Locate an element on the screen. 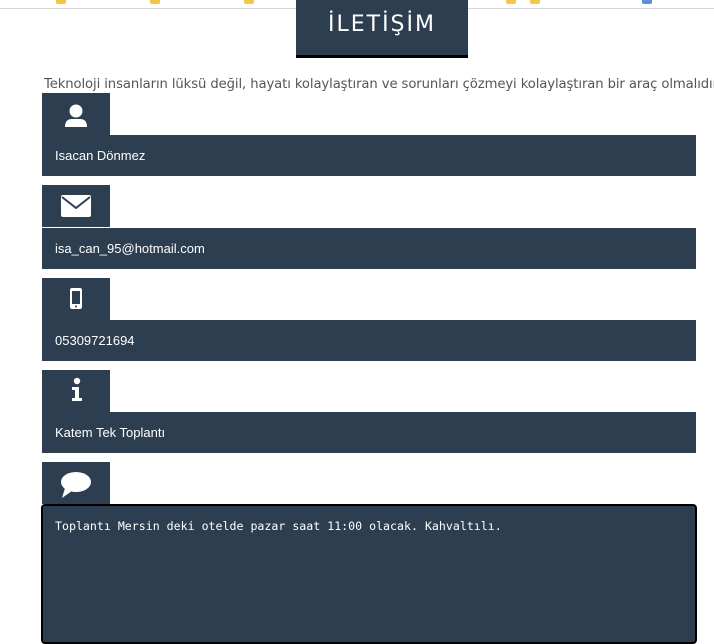 The image size is (714, 644). info-icon-tab is located at coordinates (76, 391).